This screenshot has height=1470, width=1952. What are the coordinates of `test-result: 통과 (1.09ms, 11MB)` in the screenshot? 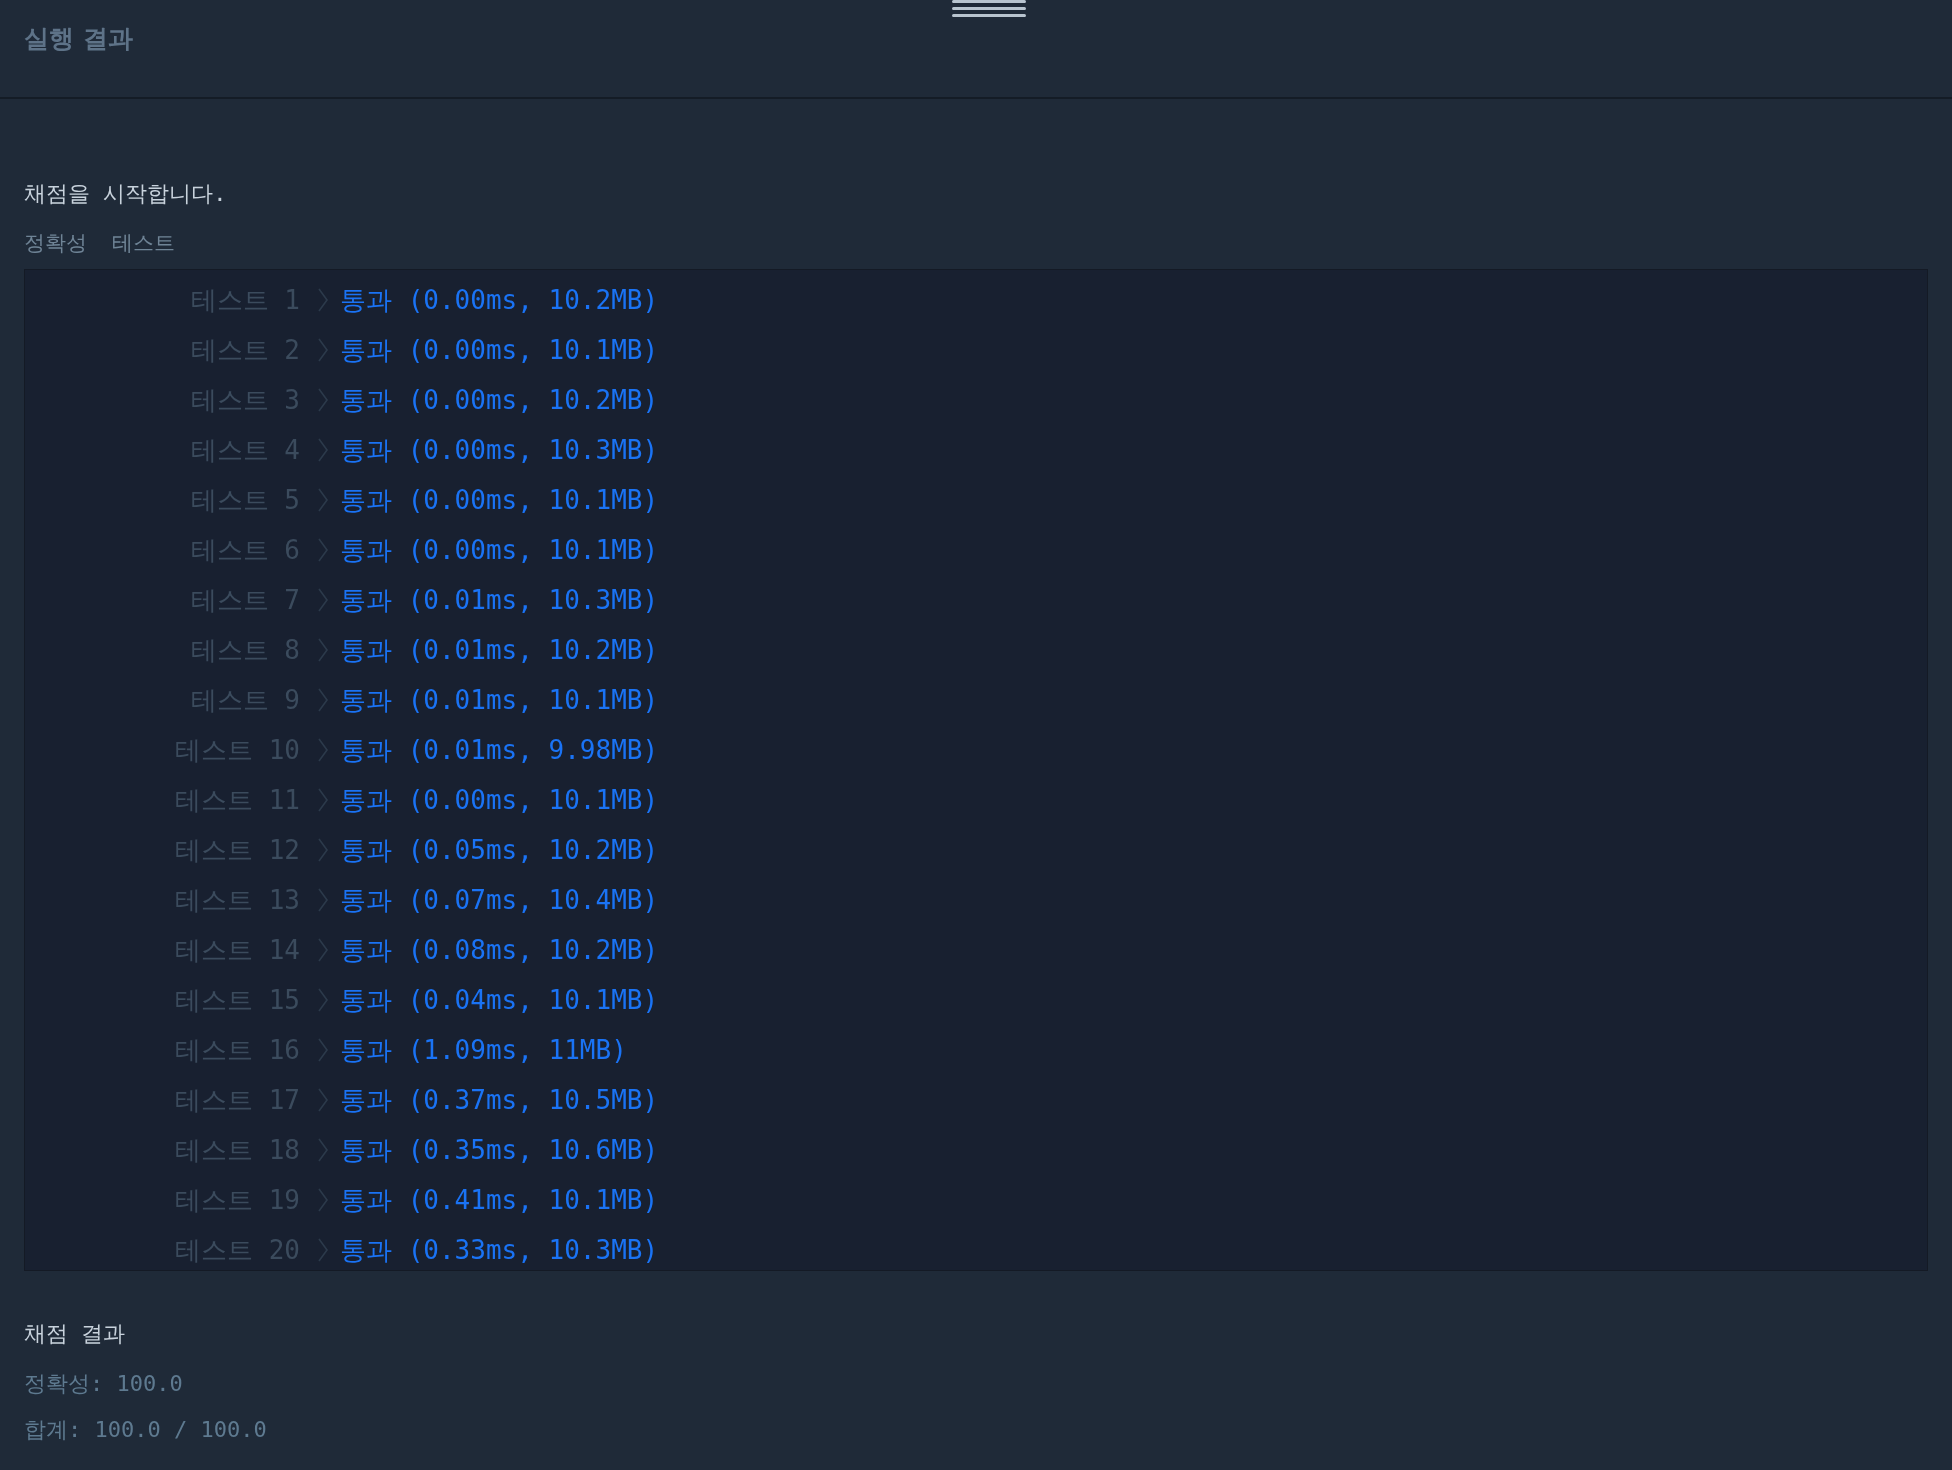 It's located at (483, 1050).